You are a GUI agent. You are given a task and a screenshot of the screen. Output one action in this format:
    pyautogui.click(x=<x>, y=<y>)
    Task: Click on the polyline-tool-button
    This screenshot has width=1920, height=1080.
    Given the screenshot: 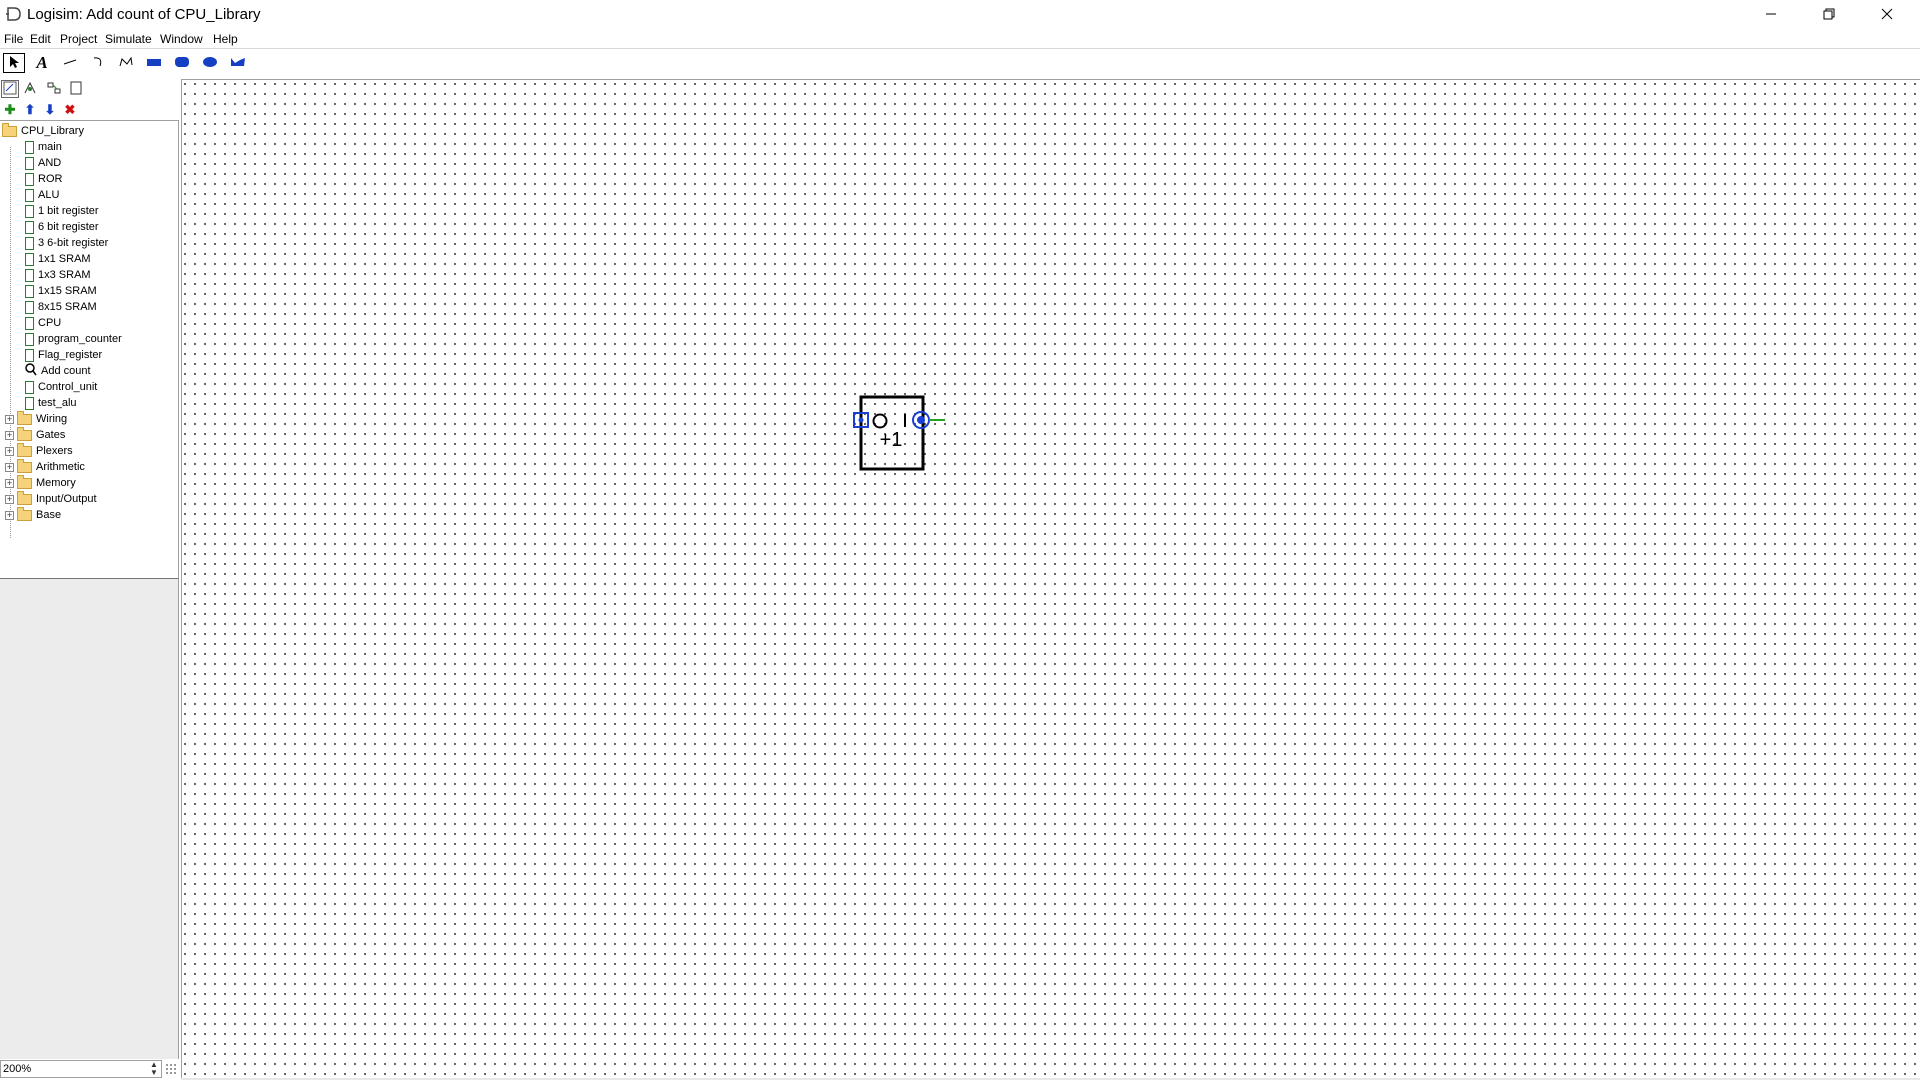 What is the action you would take?
    pyautogui.click(x=126, y=63)
    